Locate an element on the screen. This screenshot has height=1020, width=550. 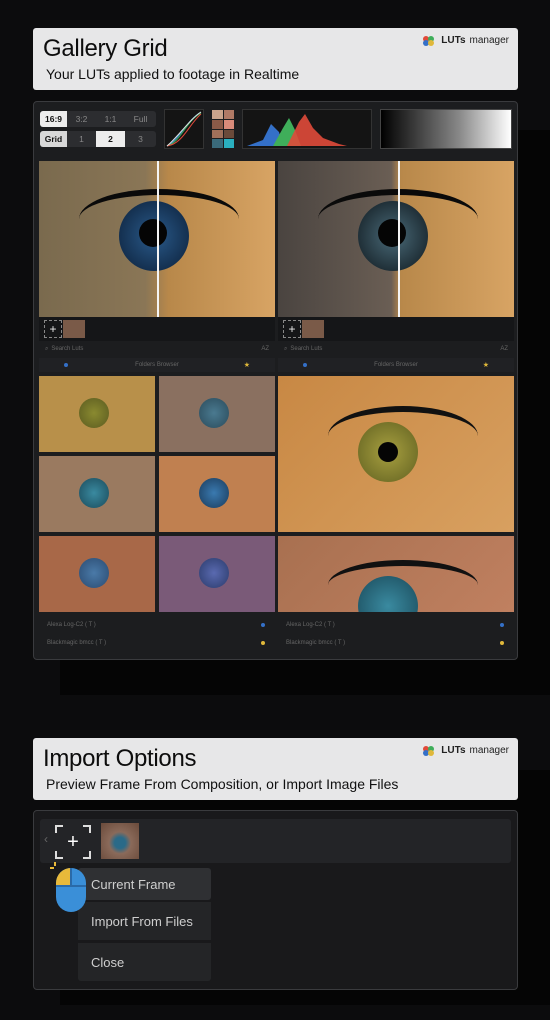
aspect-option-full: Full is located at coordinates (140, 119).